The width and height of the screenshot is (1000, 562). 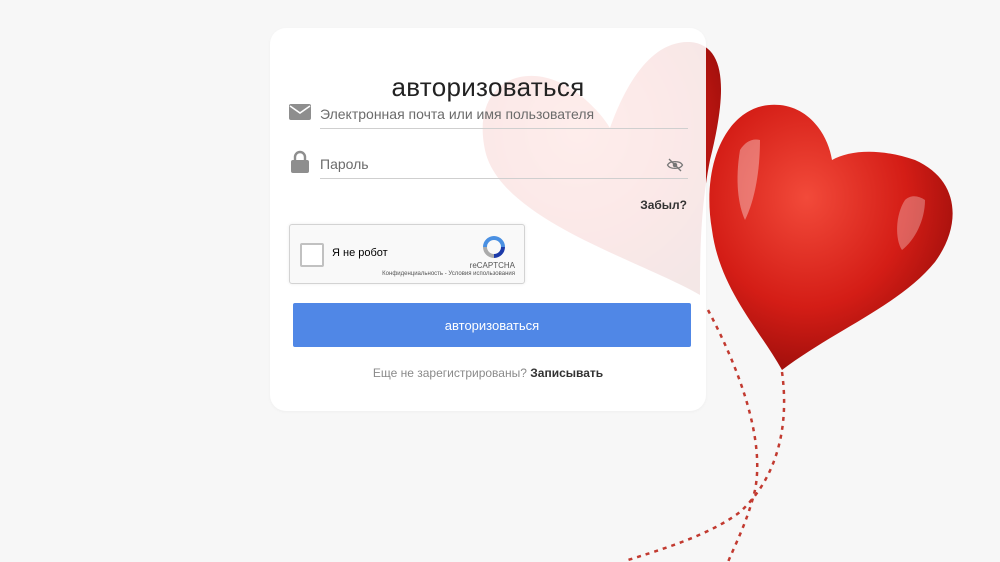 What do you see at coordinates (675, 165) in the screenshot?
I see `eye-slash-icon` at bounding box center [675, 165].